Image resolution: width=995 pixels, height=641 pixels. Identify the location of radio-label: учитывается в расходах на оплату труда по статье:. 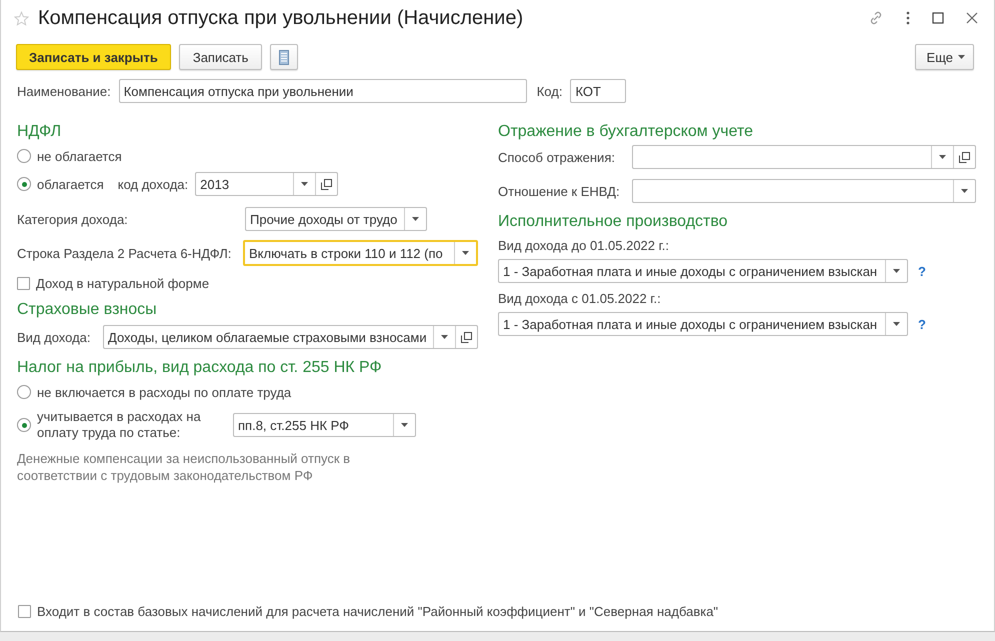
(132, 425).